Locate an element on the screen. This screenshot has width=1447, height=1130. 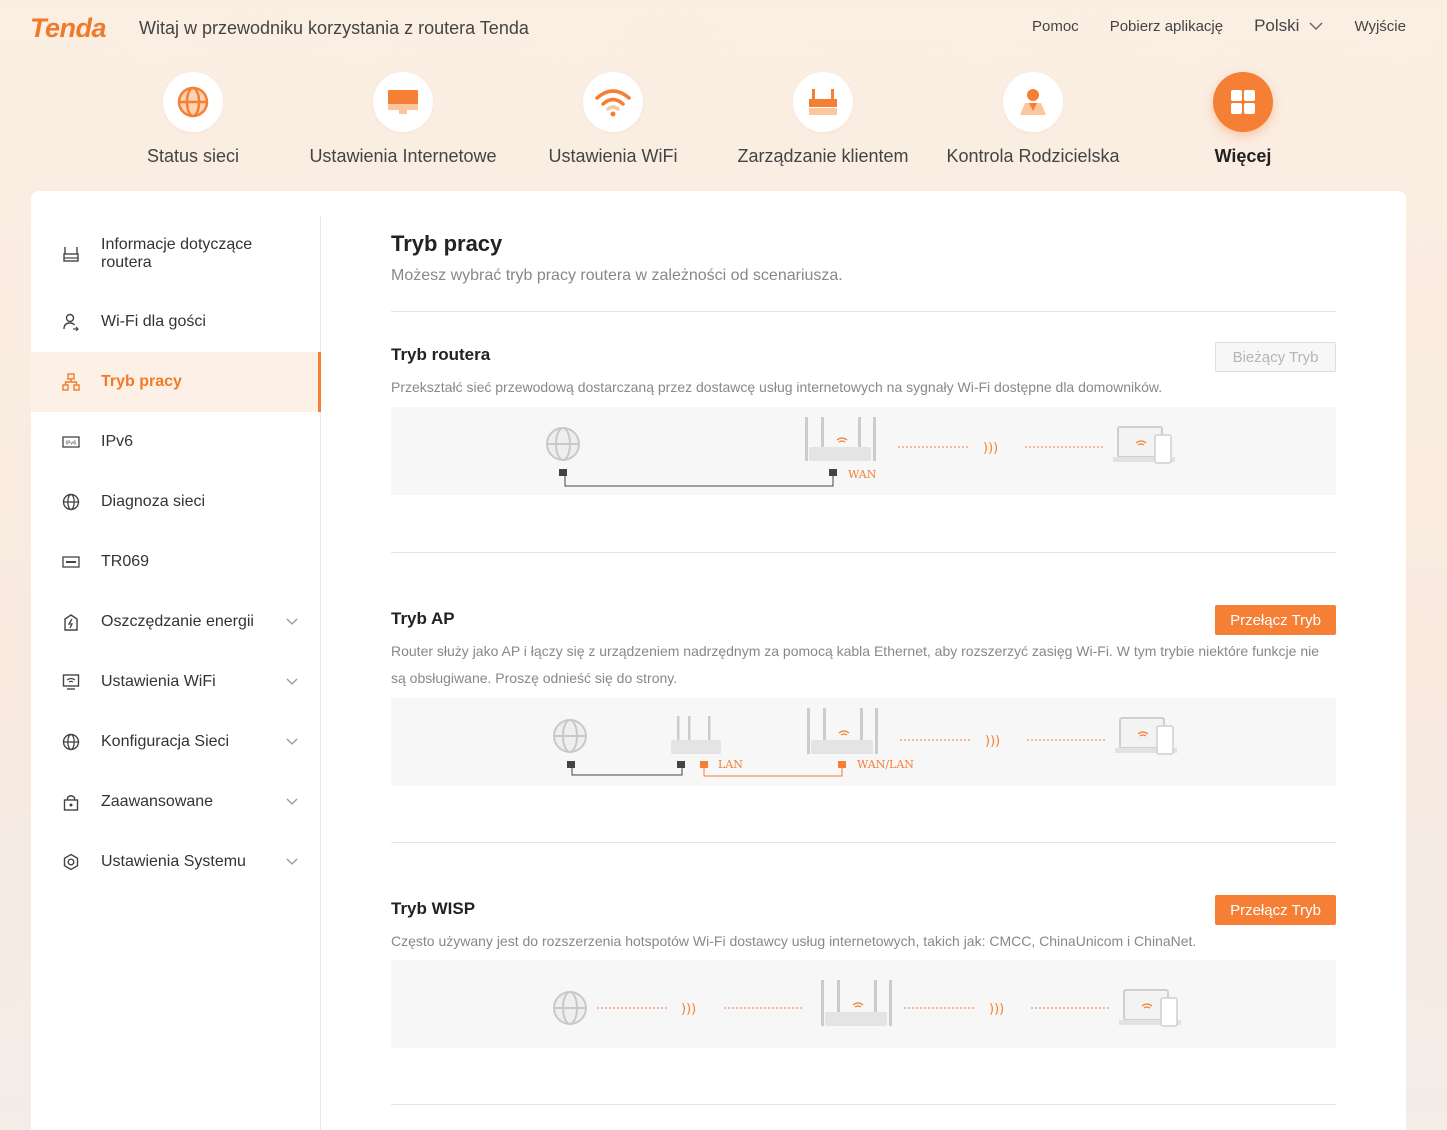
sidebar-item-wifi-settings: Ustawienia WiFi is located at coordinates (175, 682).